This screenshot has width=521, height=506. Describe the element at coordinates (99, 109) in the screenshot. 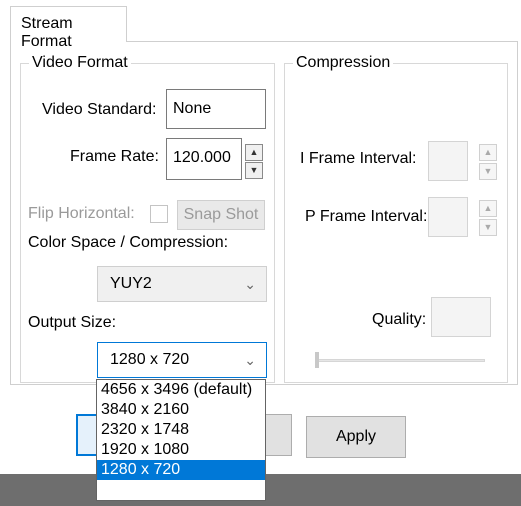

I see `video-standard-label: Video Standard:` at that location.